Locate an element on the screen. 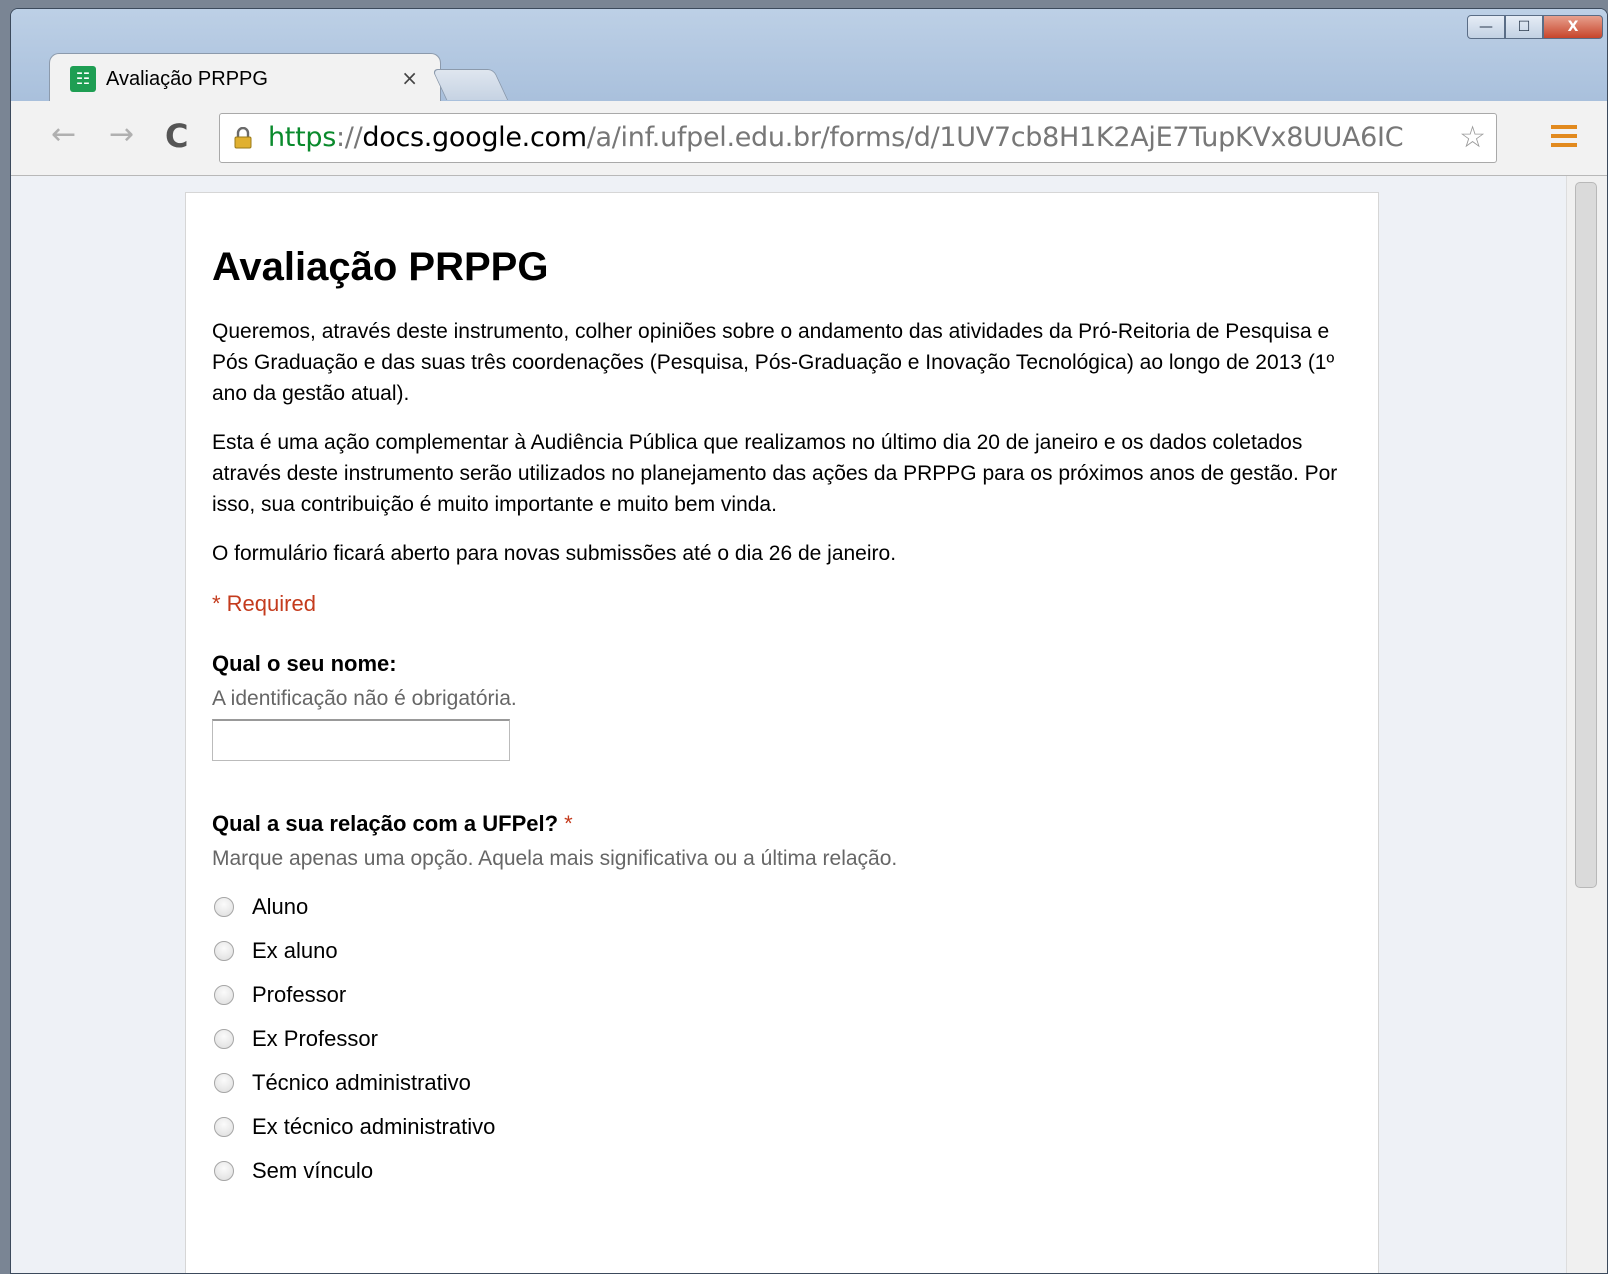  question-title: Qual o seu nome: is located at coordinates (304, 663).